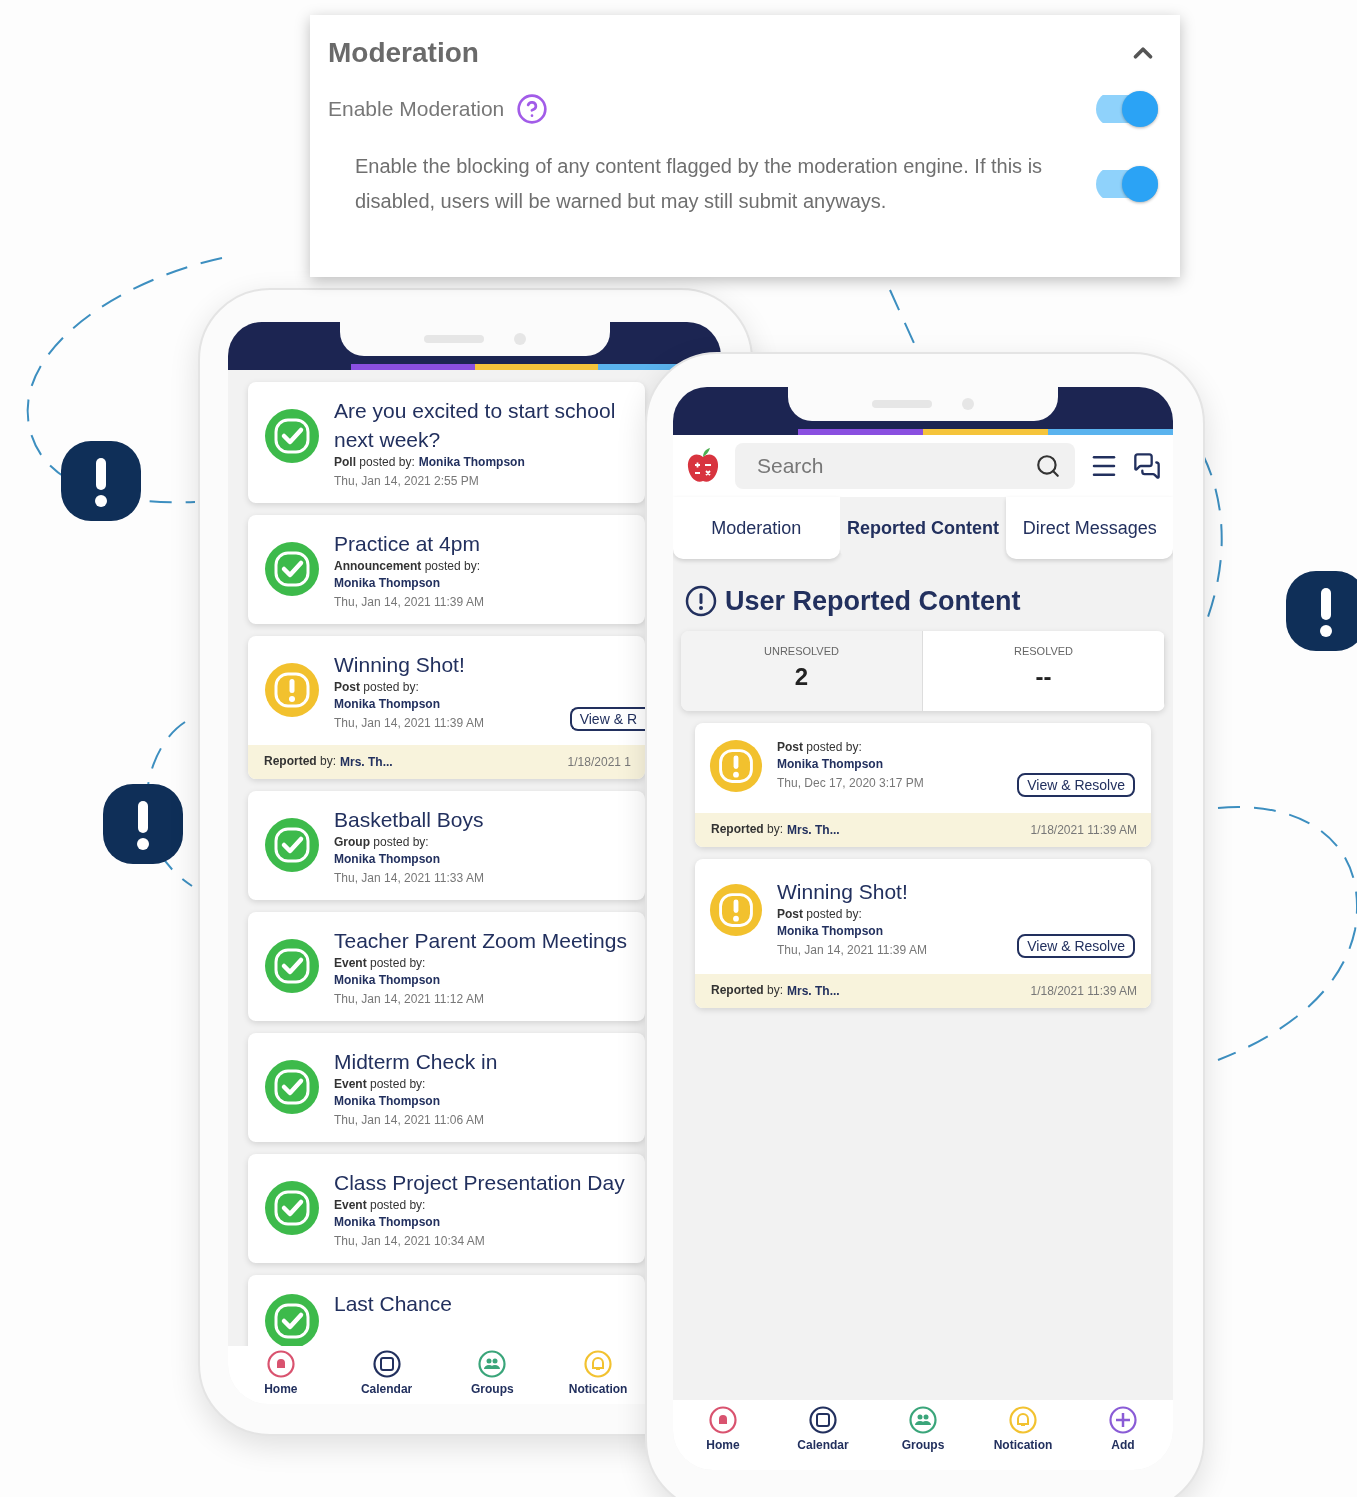  I want to click on tab: Direct Messages, so click(1089, 528).